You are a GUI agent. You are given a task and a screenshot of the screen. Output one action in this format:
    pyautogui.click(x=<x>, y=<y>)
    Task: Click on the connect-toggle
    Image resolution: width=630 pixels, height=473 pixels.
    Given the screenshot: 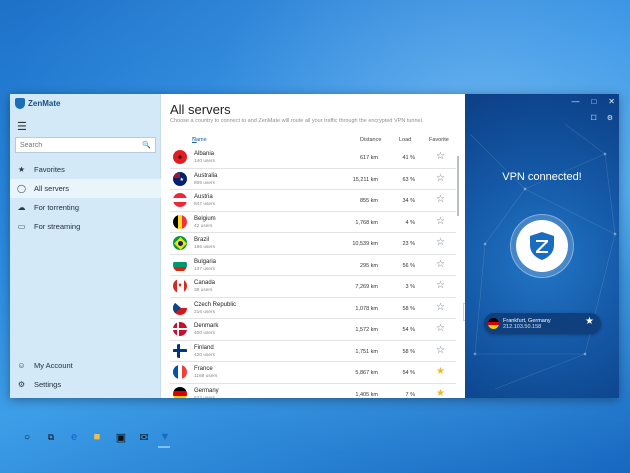 What is the action you would take?
    pyautogui.click(x=542, y=246)
    